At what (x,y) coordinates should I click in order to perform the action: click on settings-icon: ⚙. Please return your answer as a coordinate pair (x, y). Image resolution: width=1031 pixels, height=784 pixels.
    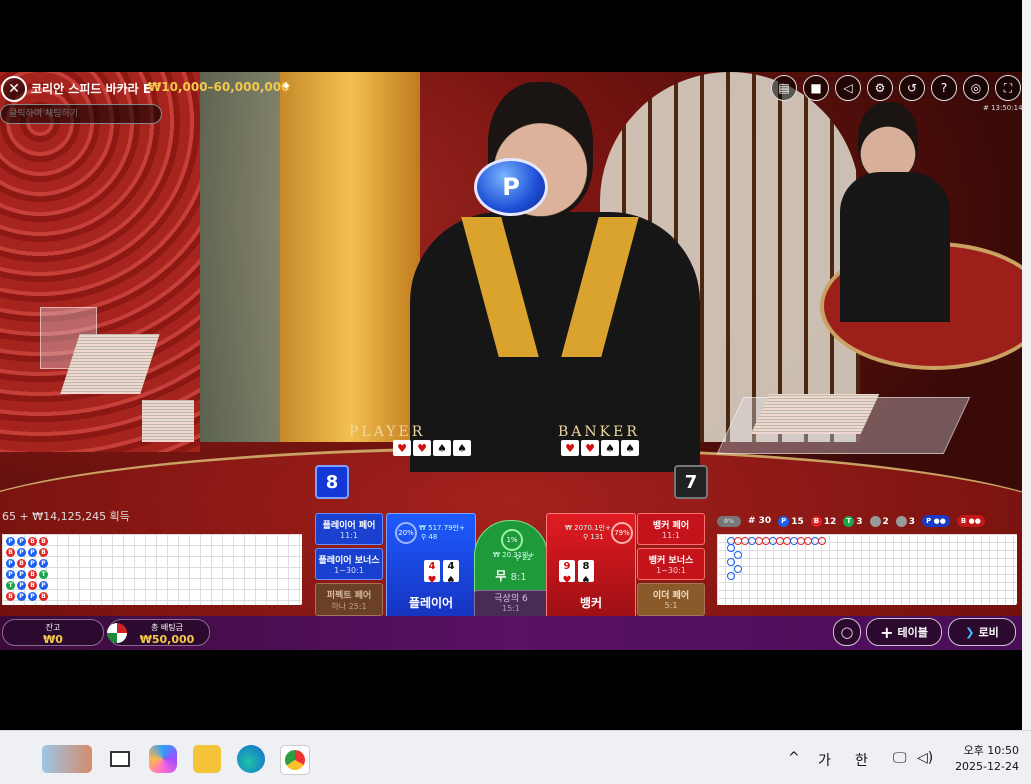
    Looking at the image, I should click on (880, 88).